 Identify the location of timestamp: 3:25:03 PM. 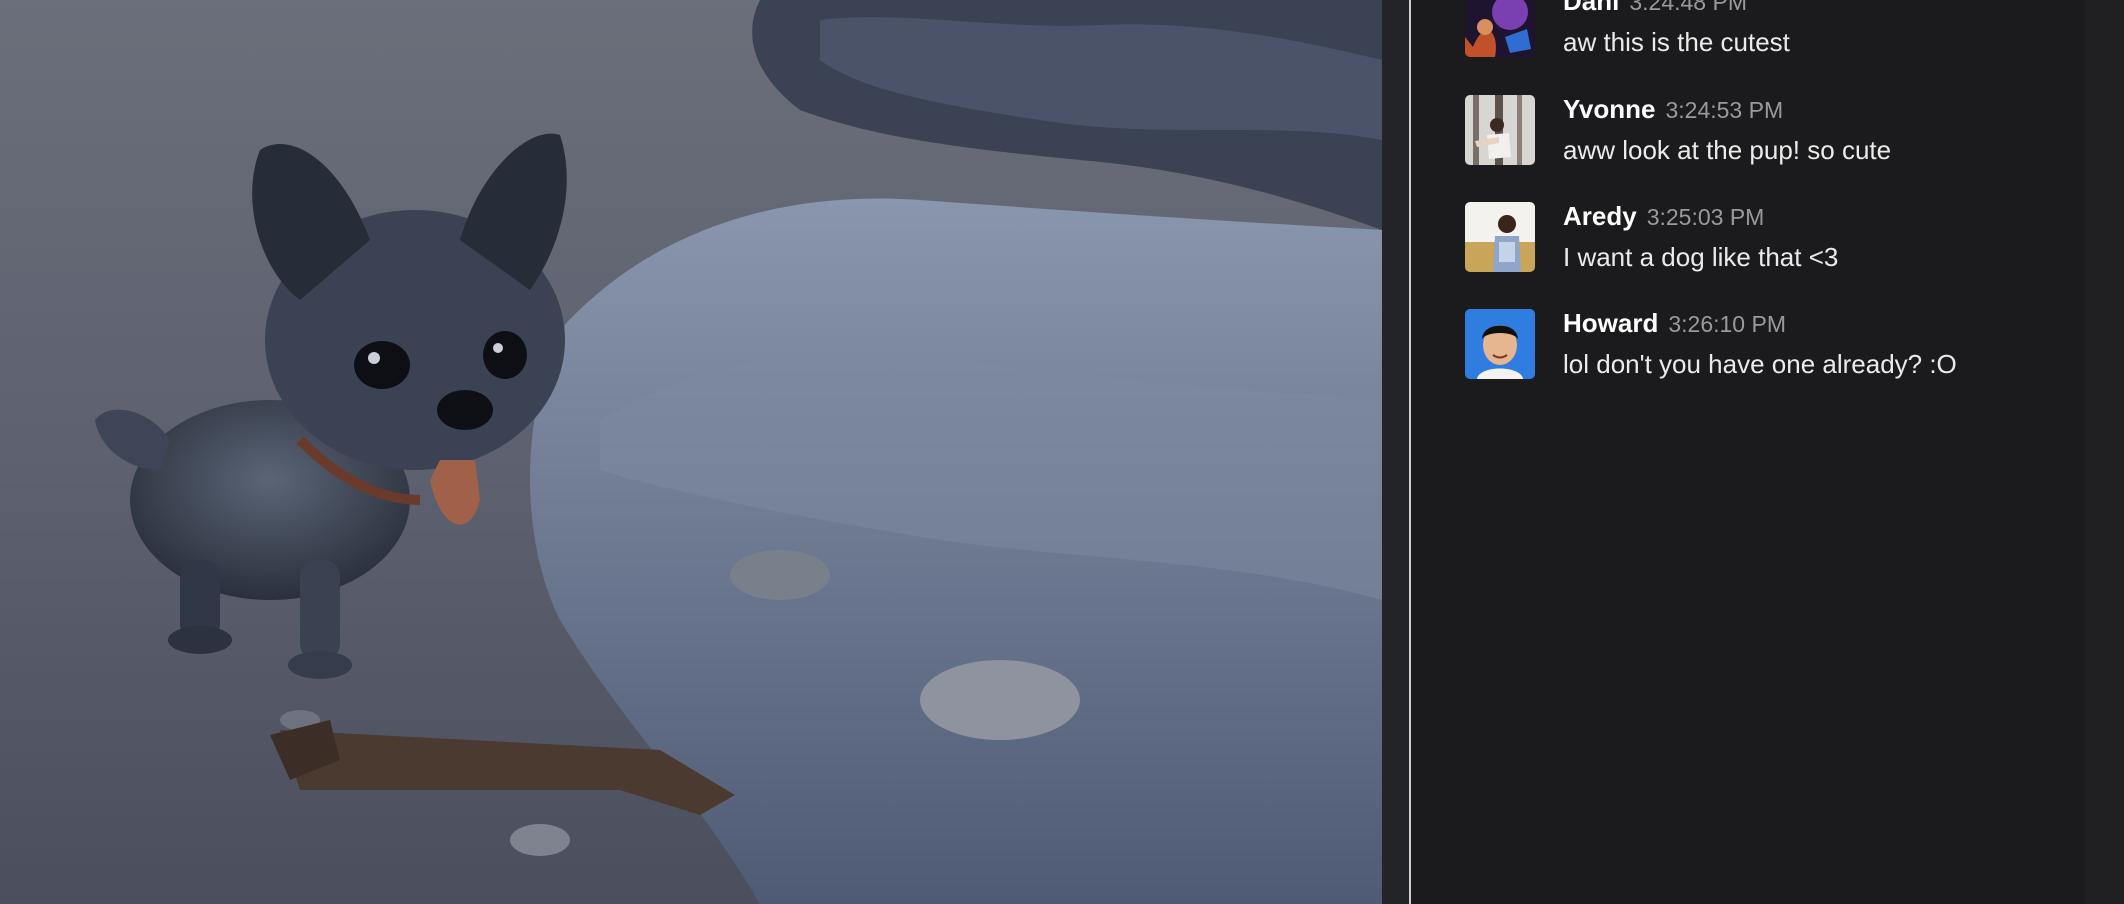
(1705, 217).